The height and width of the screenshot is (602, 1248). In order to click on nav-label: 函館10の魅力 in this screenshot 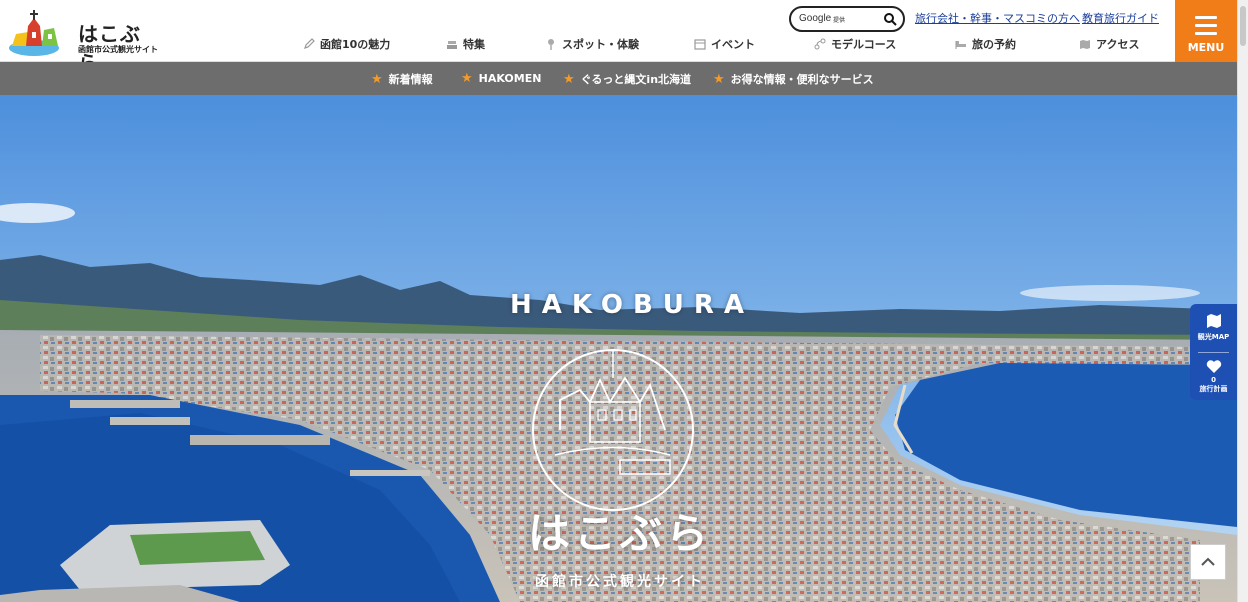, I will do `click(355, 44)`.